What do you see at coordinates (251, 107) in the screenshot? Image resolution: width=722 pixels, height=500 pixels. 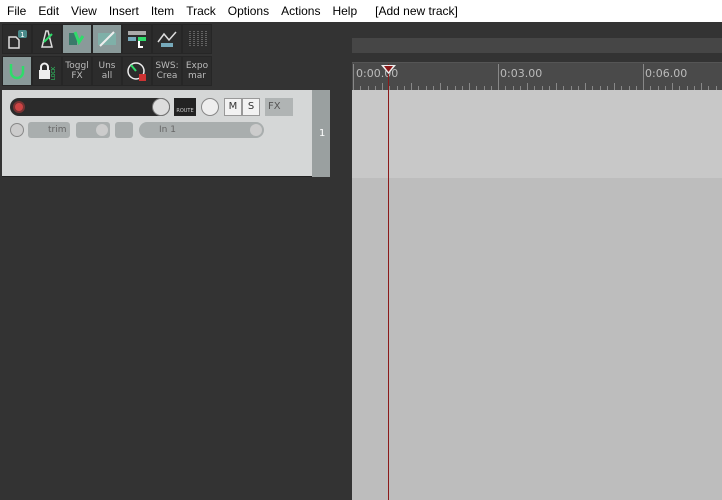 I see `solo-button: S` at bounding box center [251, 107].